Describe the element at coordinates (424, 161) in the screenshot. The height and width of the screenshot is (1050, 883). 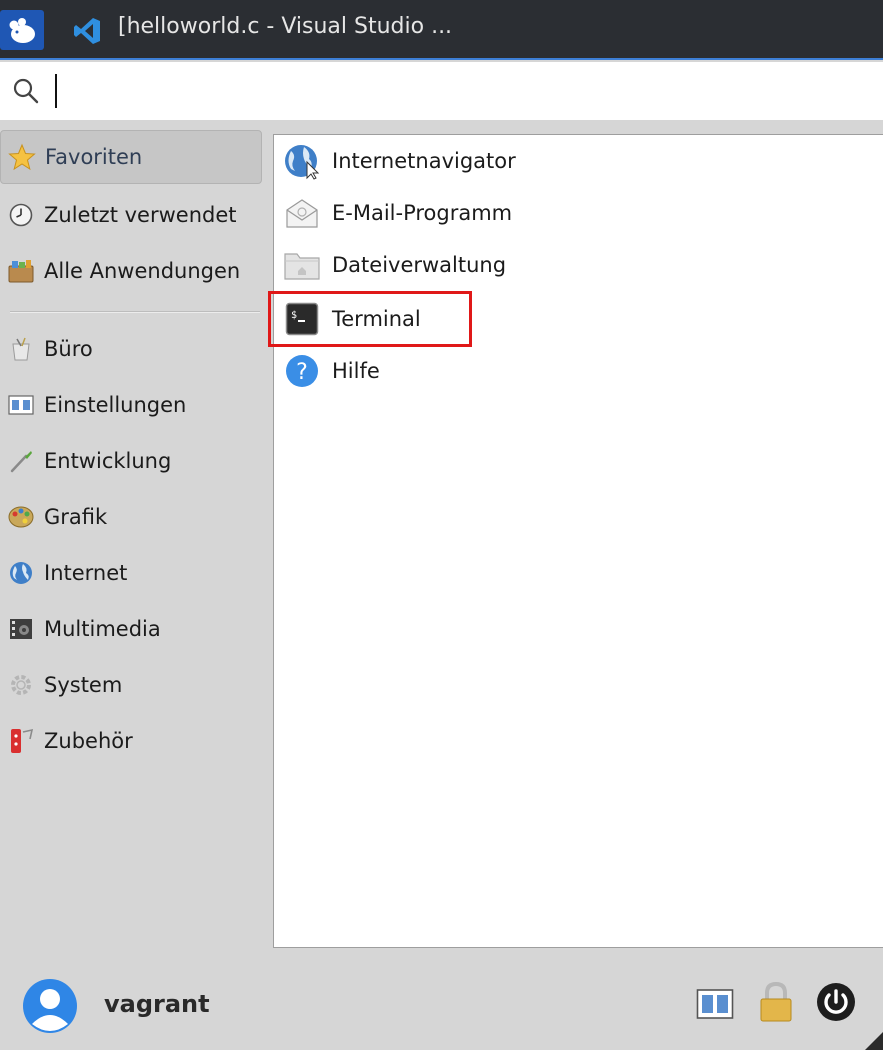
I see `app-label: Internetnavigator` at that location.